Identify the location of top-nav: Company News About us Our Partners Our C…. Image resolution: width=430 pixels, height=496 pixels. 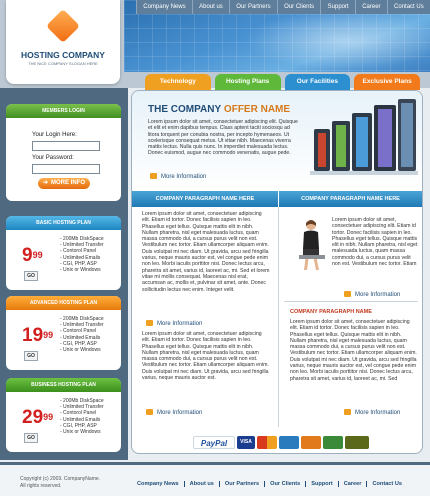
(283, 7).